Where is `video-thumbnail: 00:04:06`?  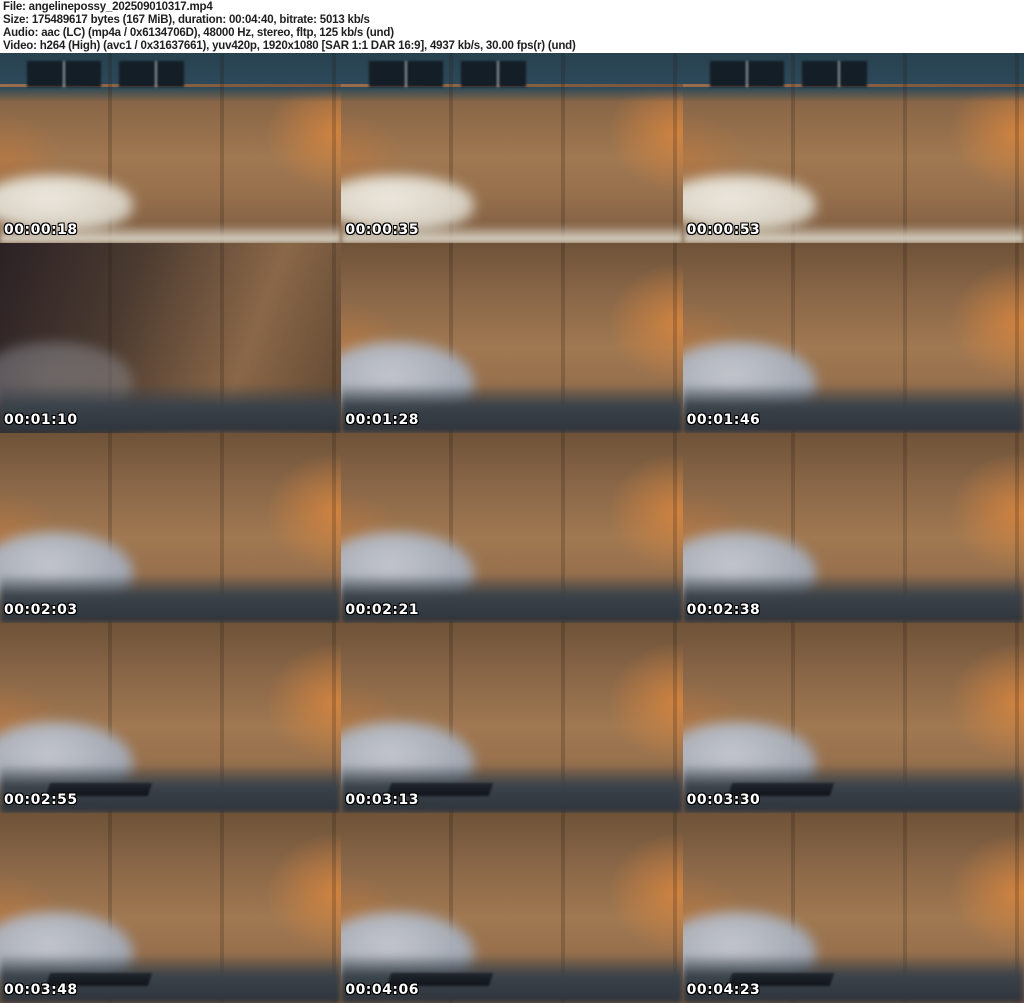
video-thumbnail: 00:04:06 is located at coordinates (512, 908).